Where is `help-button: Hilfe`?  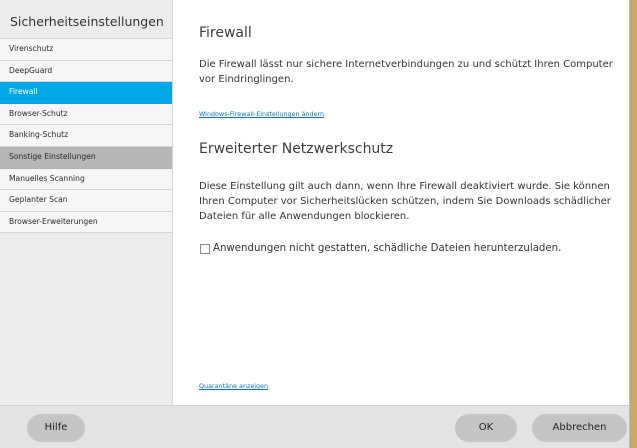 help-button: Hilfe is located at coordinates (56, 428).